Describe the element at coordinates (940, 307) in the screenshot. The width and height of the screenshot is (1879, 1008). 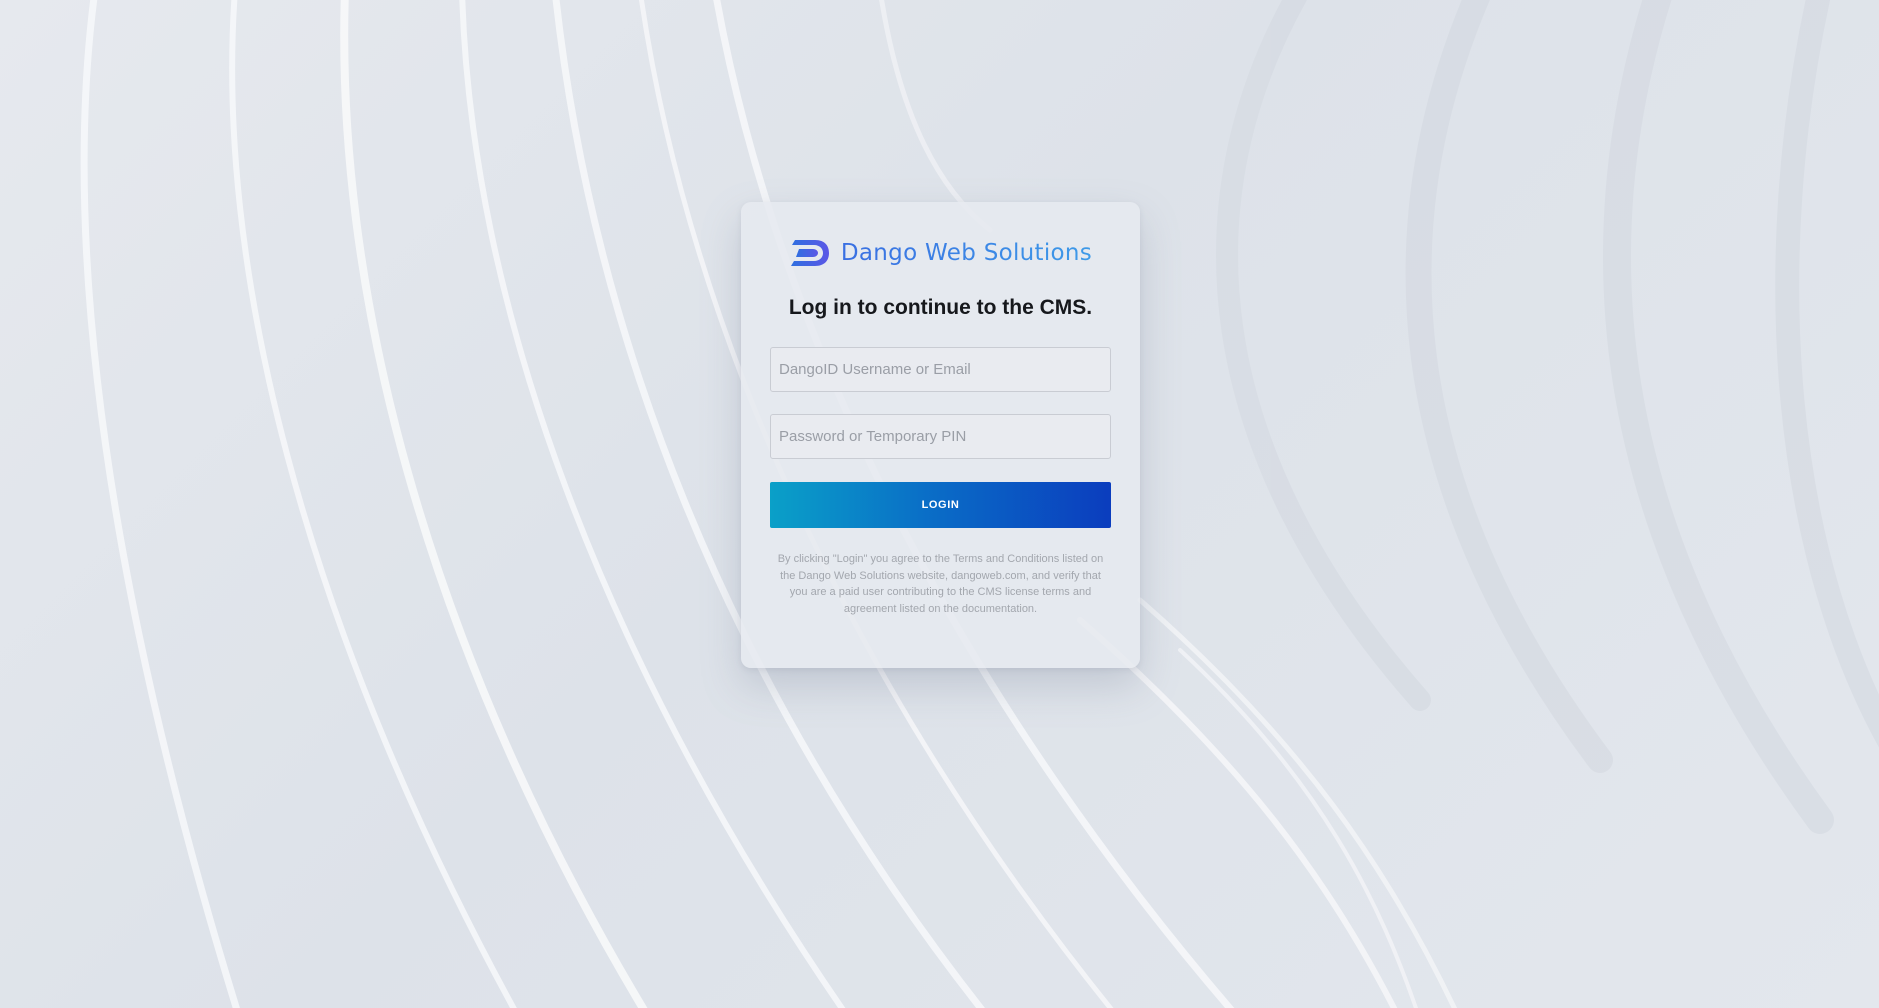
I see `page-title: Log in to continue to the CMS.` at that location.